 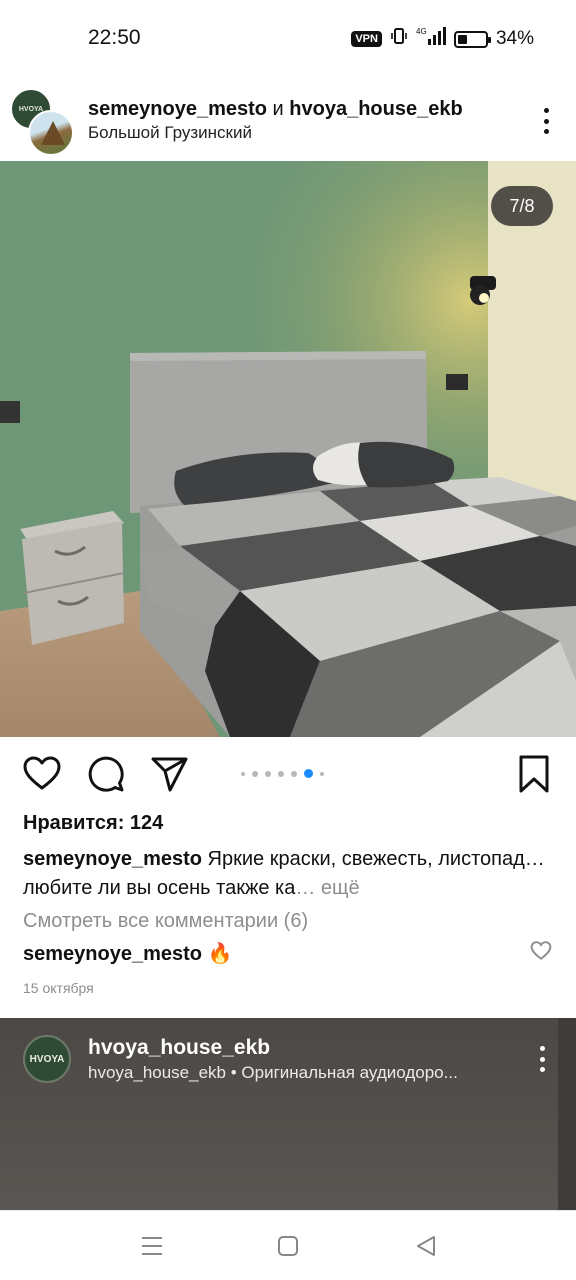 What do you see at coordinates (472, 39) in the screenshot?
I see `battery-icon` at bounding box center [472, 39].